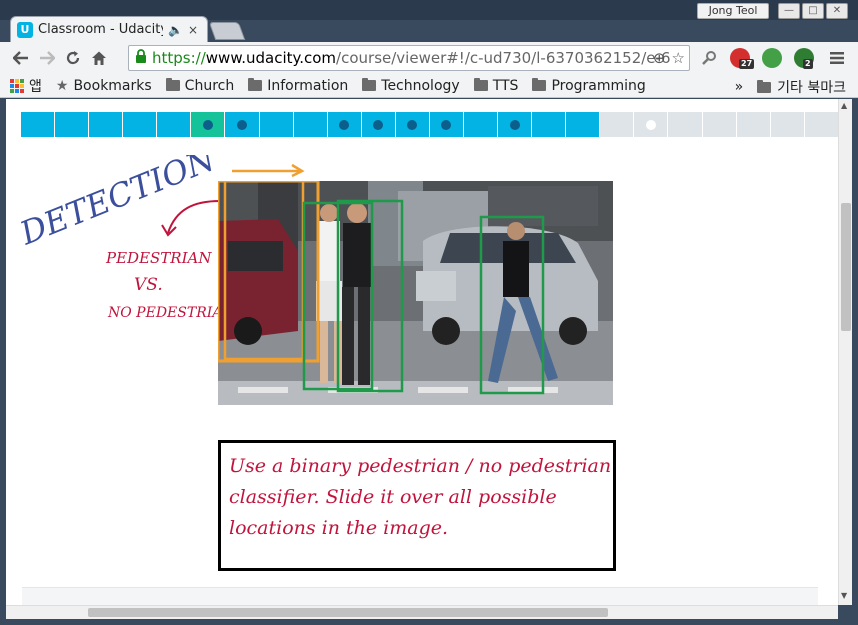  I want to click on scroll-up-arrow-icon: ▲, so click(844, 105).